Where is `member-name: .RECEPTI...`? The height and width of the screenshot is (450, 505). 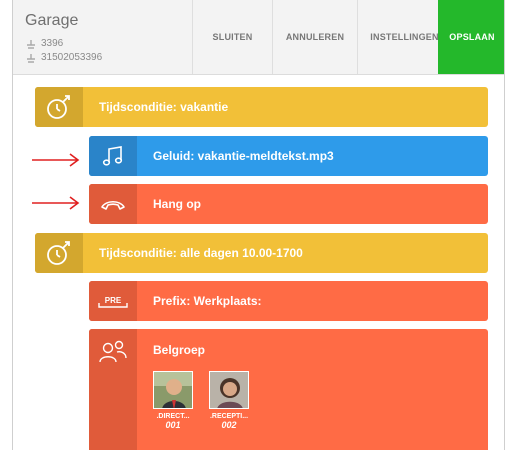
member-name: .RECEPTI... is located at coordinates (229, 416).